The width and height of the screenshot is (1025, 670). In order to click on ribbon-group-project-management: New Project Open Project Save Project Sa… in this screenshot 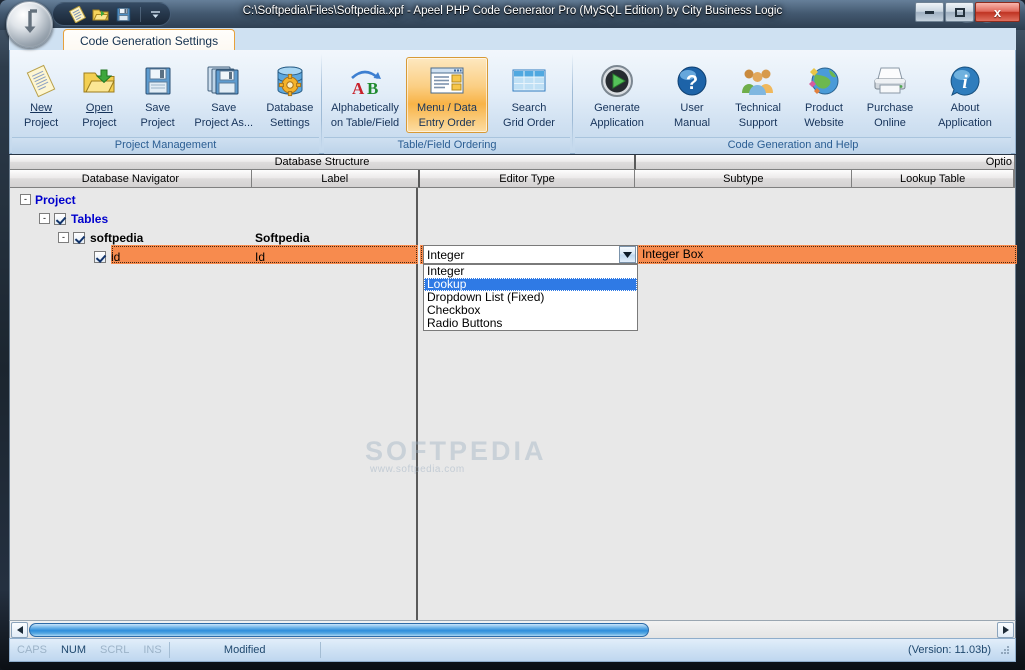, I will do `click(165, 102)`.